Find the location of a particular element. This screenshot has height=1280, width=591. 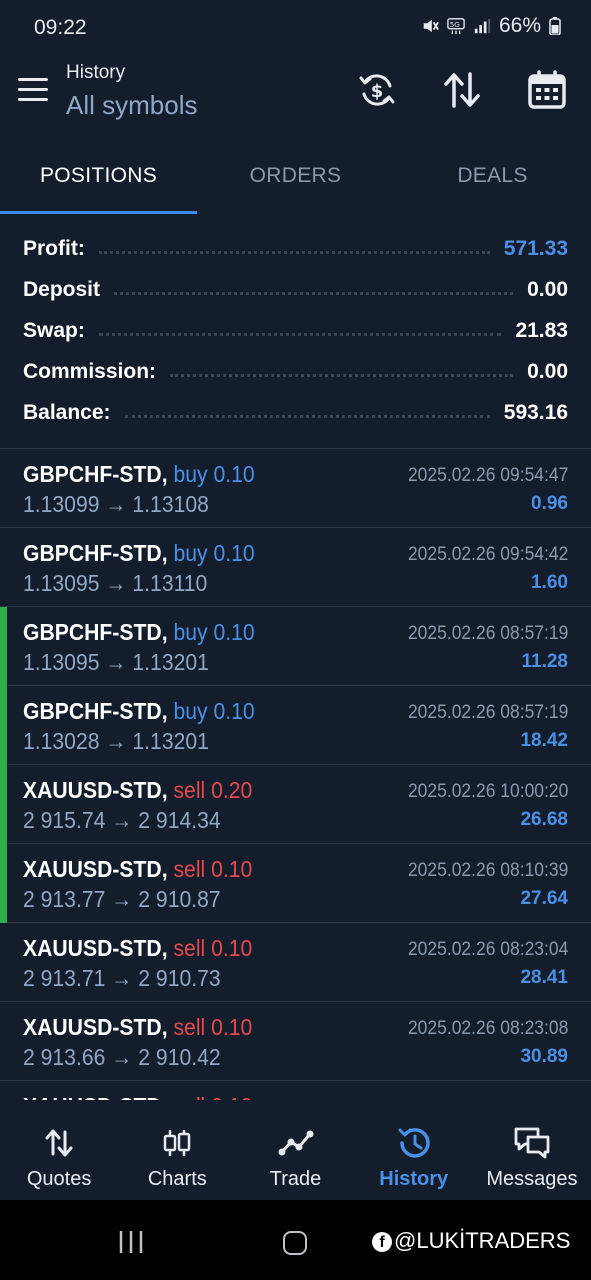

profit-value: 571.33 is located at coordinates (535, 248).